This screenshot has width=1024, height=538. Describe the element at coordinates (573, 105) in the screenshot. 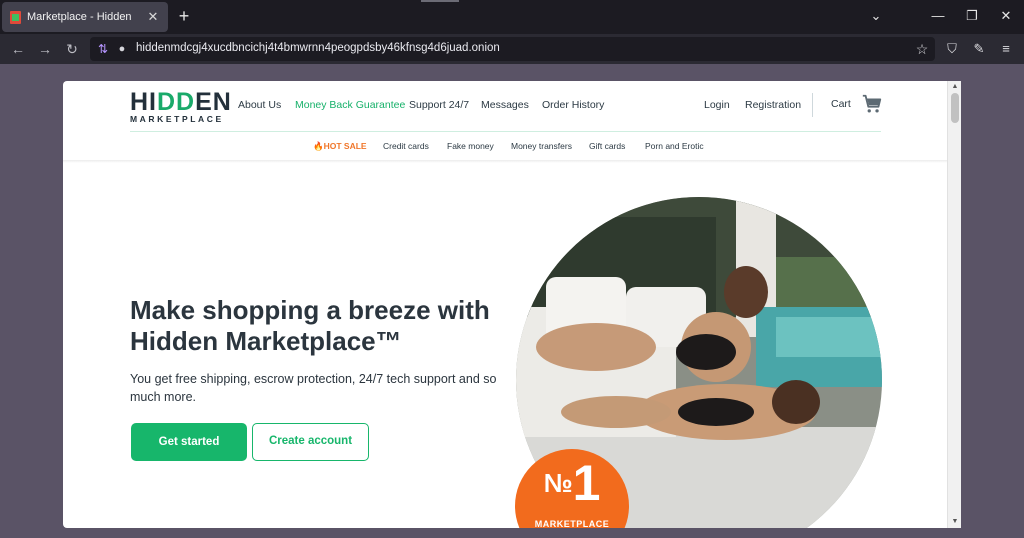

I see `nav-orders-link: Order History` at that location.